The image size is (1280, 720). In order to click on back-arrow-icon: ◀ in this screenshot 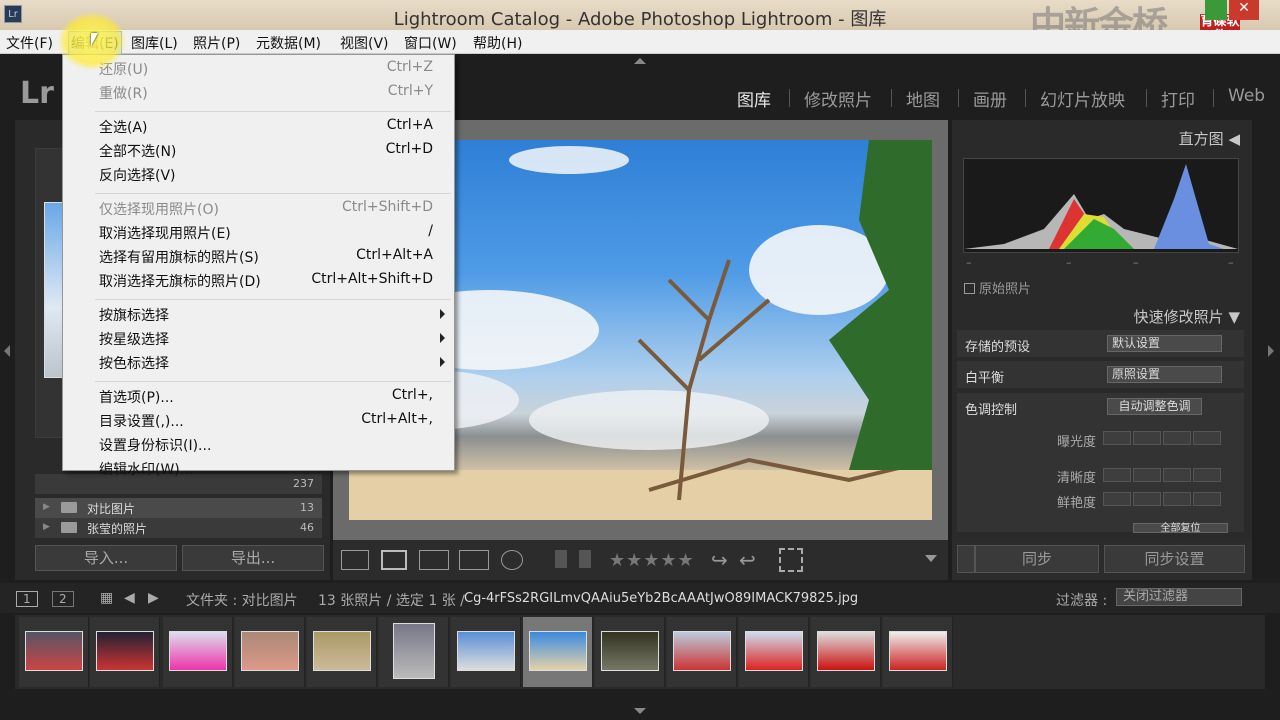, I will do `click(129, 598)`.